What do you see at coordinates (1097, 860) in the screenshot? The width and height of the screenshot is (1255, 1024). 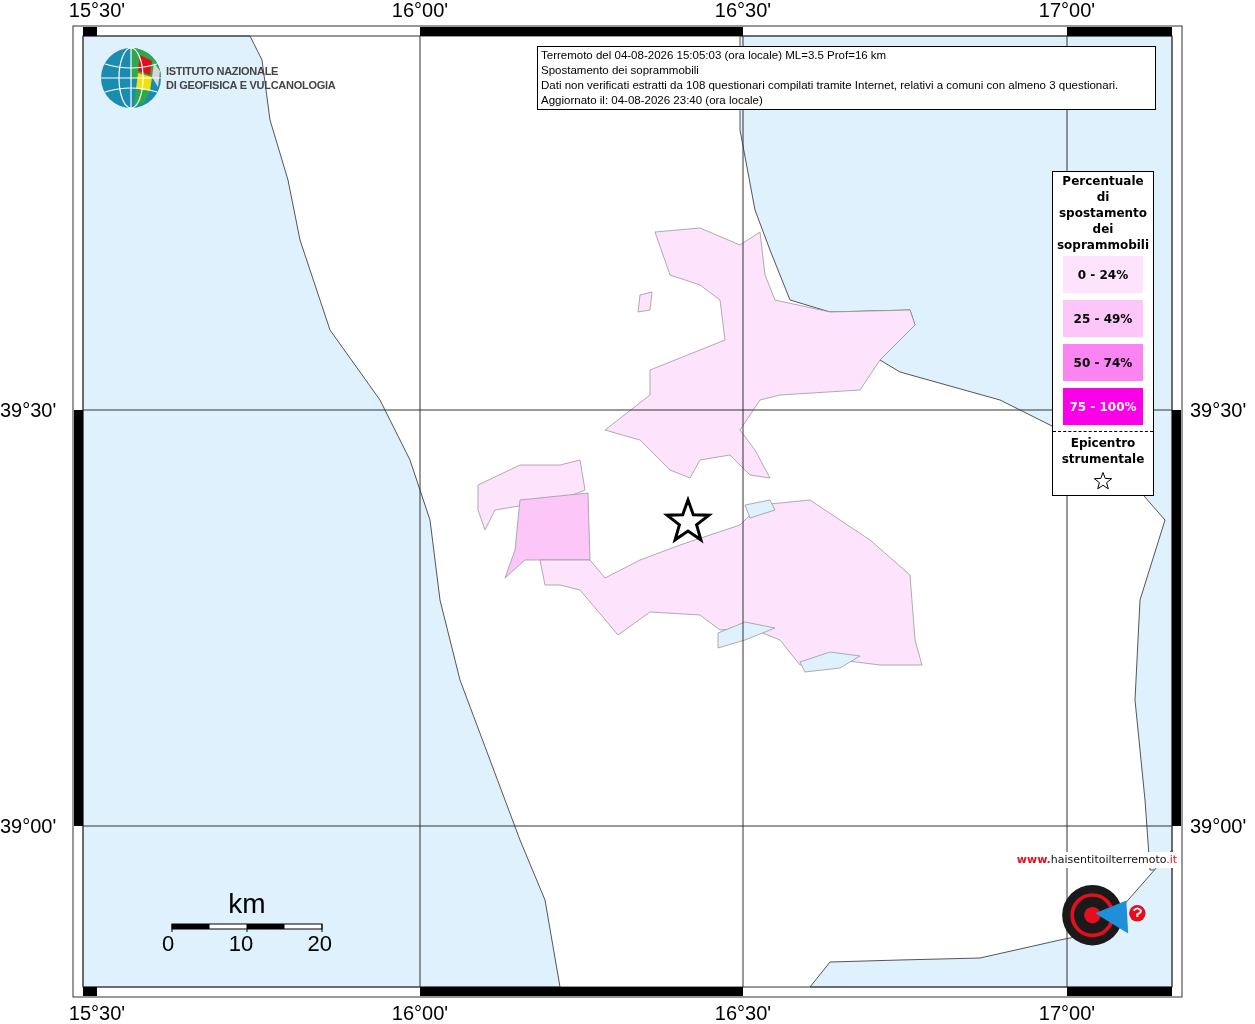 I see `website-address: www.haisentitoilterremoto.it` at bounding box center [1097, 860].